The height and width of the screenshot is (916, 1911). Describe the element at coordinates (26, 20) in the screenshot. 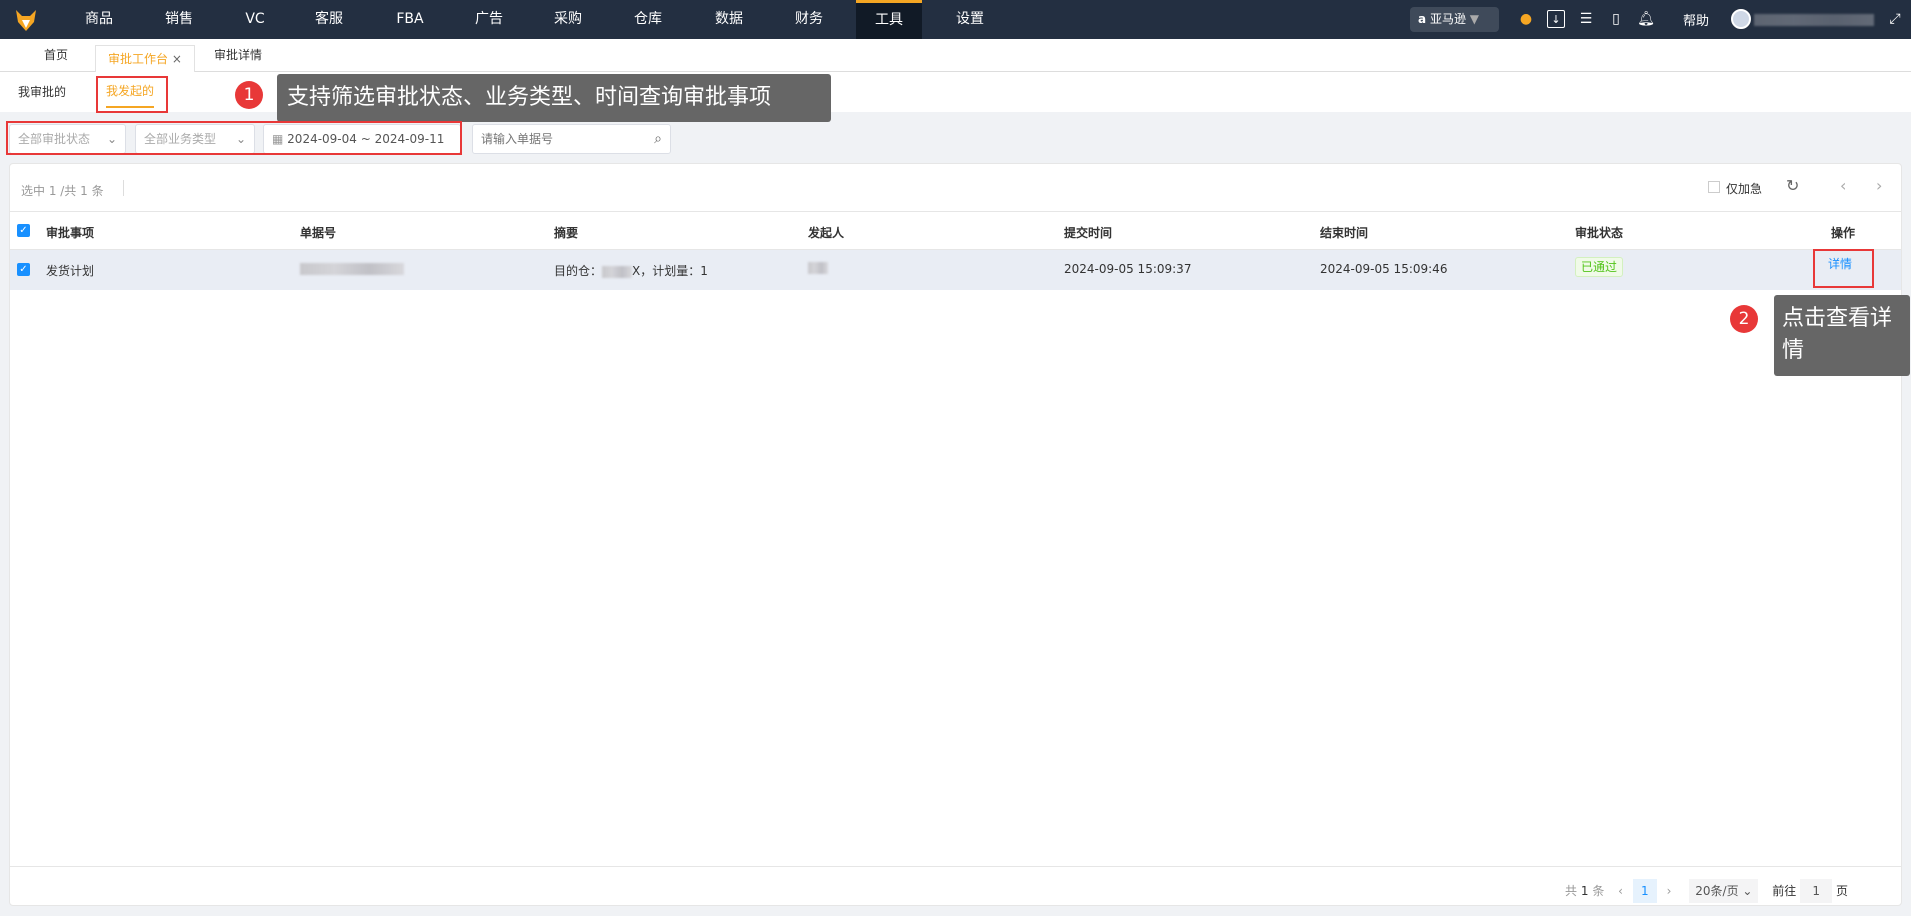

I see `logo-icon` at that location.